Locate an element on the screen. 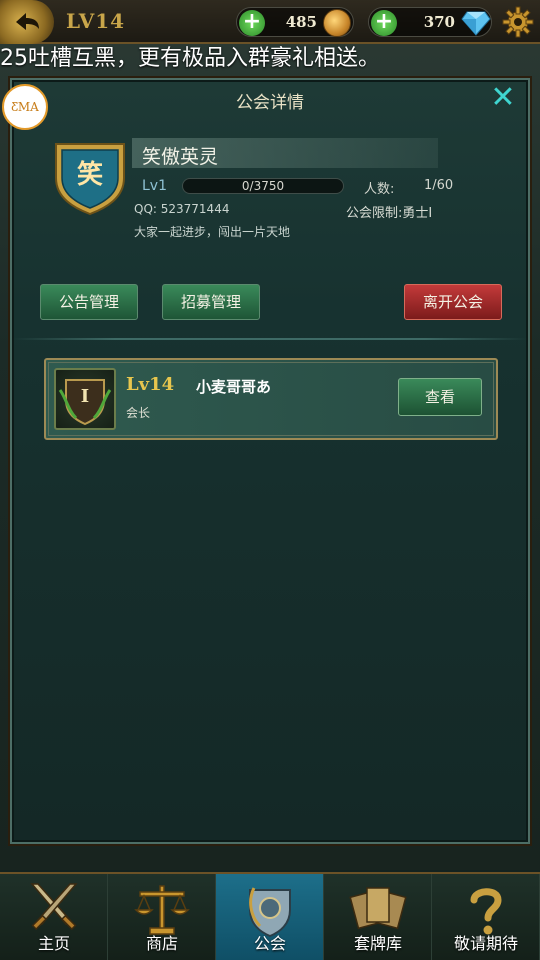 The height and width of the screenshot is (960, 540). gem-amount: 370 is located at coordinates (439, 22).